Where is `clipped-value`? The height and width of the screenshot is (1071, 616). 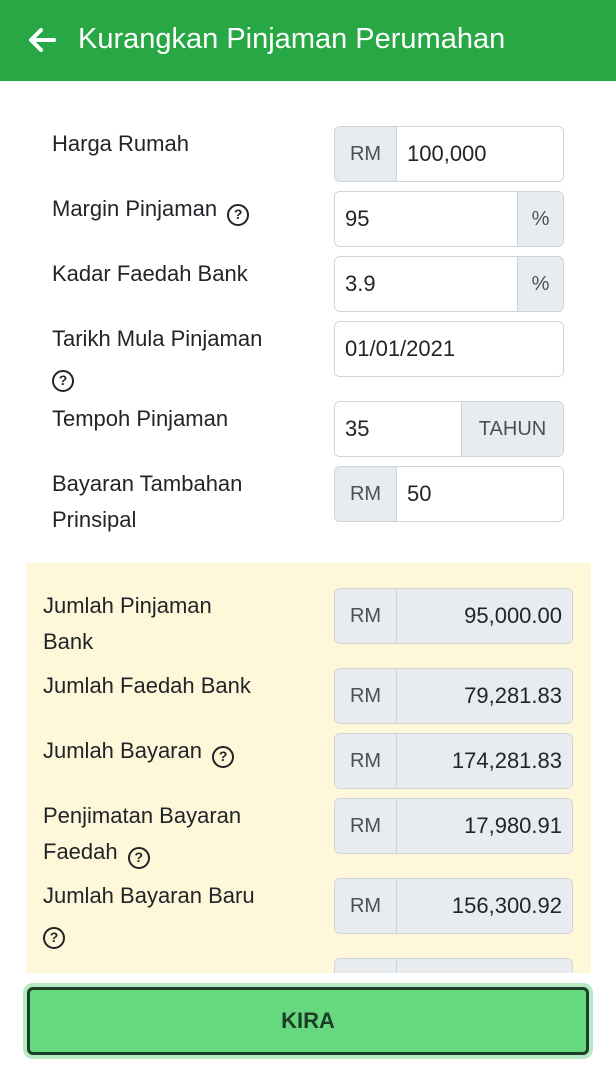 clipped-value is located at coordinates (484, 966).